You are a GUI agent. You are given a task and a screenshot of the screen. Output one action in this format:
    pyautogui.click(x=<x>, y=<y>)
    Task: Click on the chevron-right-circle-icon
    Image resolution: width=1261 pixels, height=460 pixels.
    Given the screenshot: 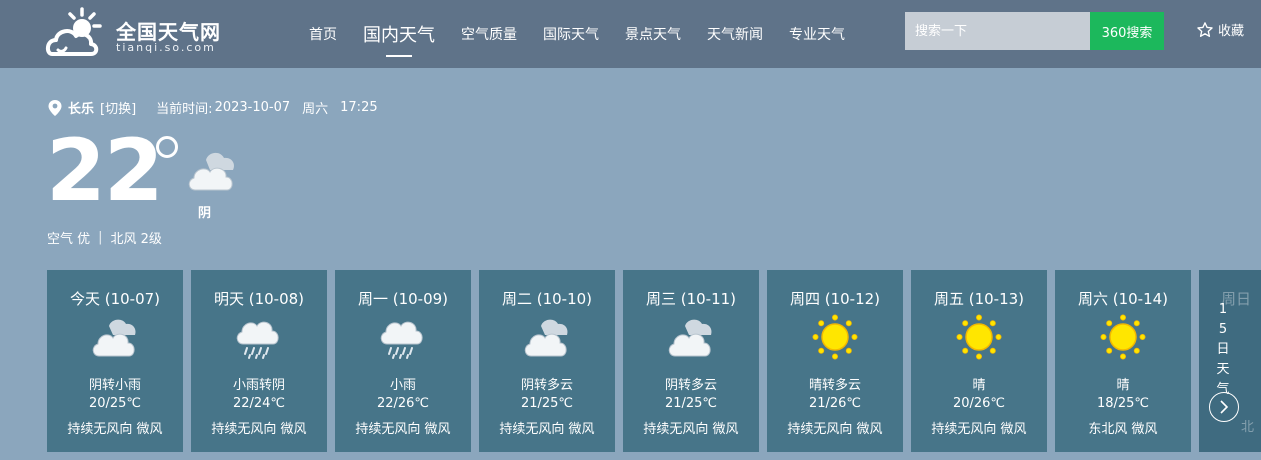 What is the action you would take?
    pyautogui.click(x=1224, y=407)
    